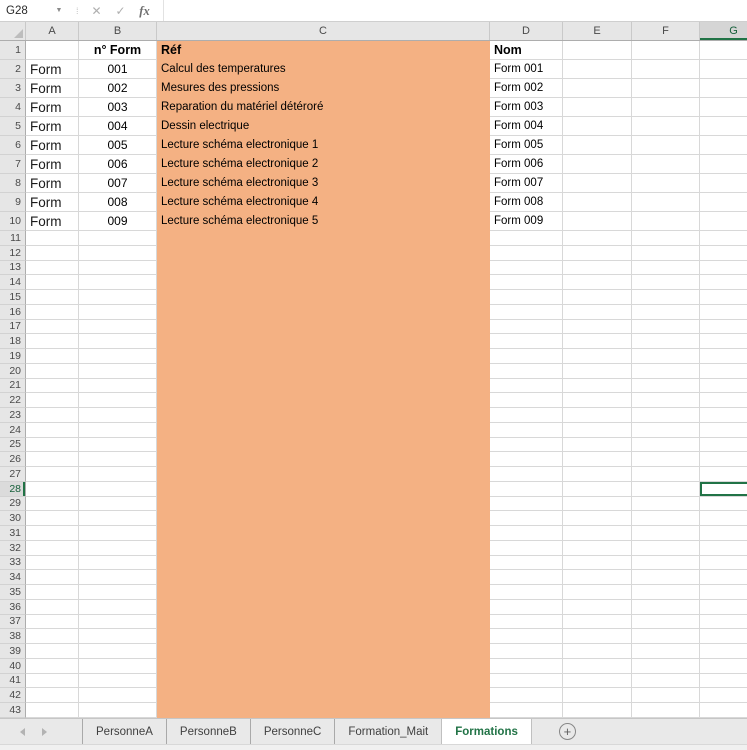  What do you see at coordinates (13, 607) in the screenshot?
I see `row-header-36: 36` at bounding box center [13, 607].